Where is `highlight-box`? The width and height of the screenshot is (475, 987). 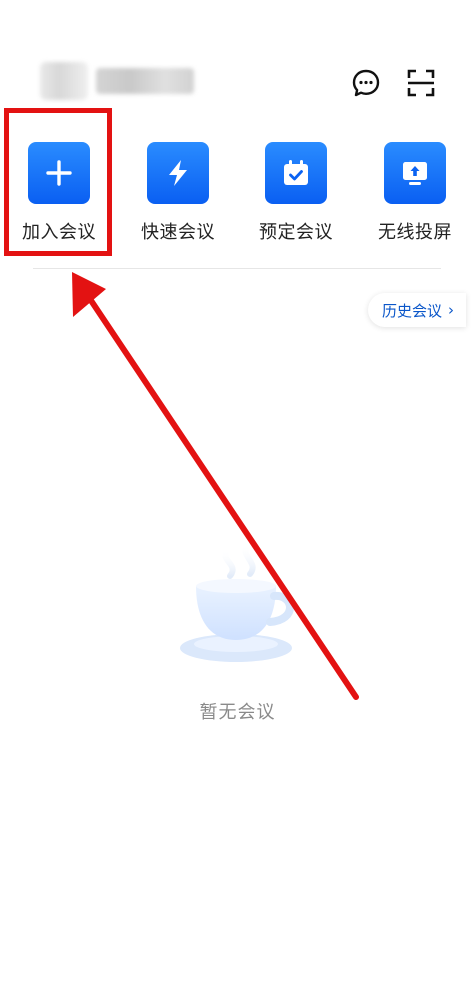
highlight-box is located at coordinates (58, 182).